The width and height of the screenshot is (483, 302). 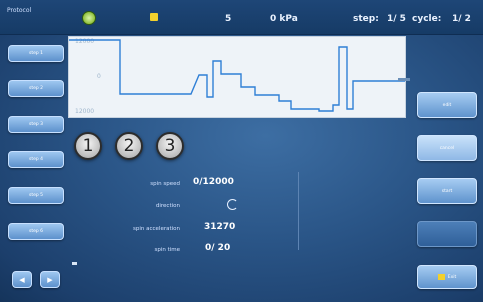 I want to click on lock-icon, so click(x=154, y=17).